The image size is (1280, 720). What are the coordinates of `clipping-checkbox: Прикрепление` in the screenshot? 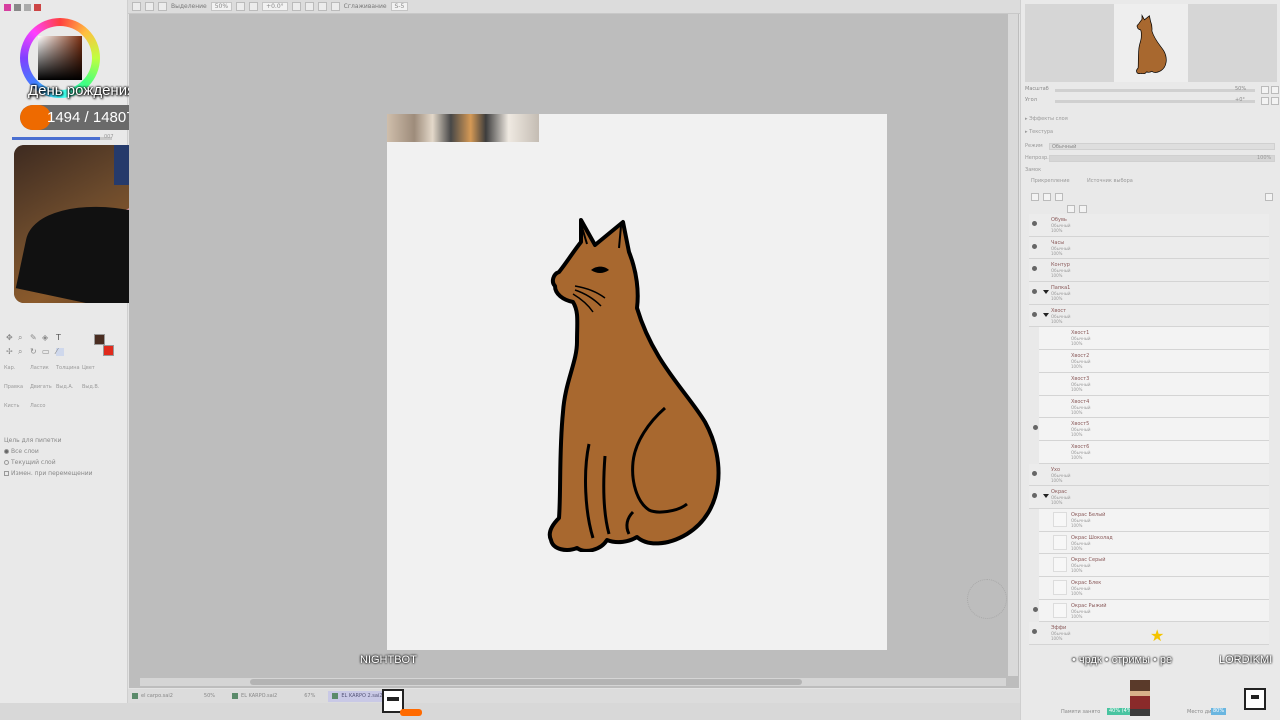 It's located at (1050, 181).